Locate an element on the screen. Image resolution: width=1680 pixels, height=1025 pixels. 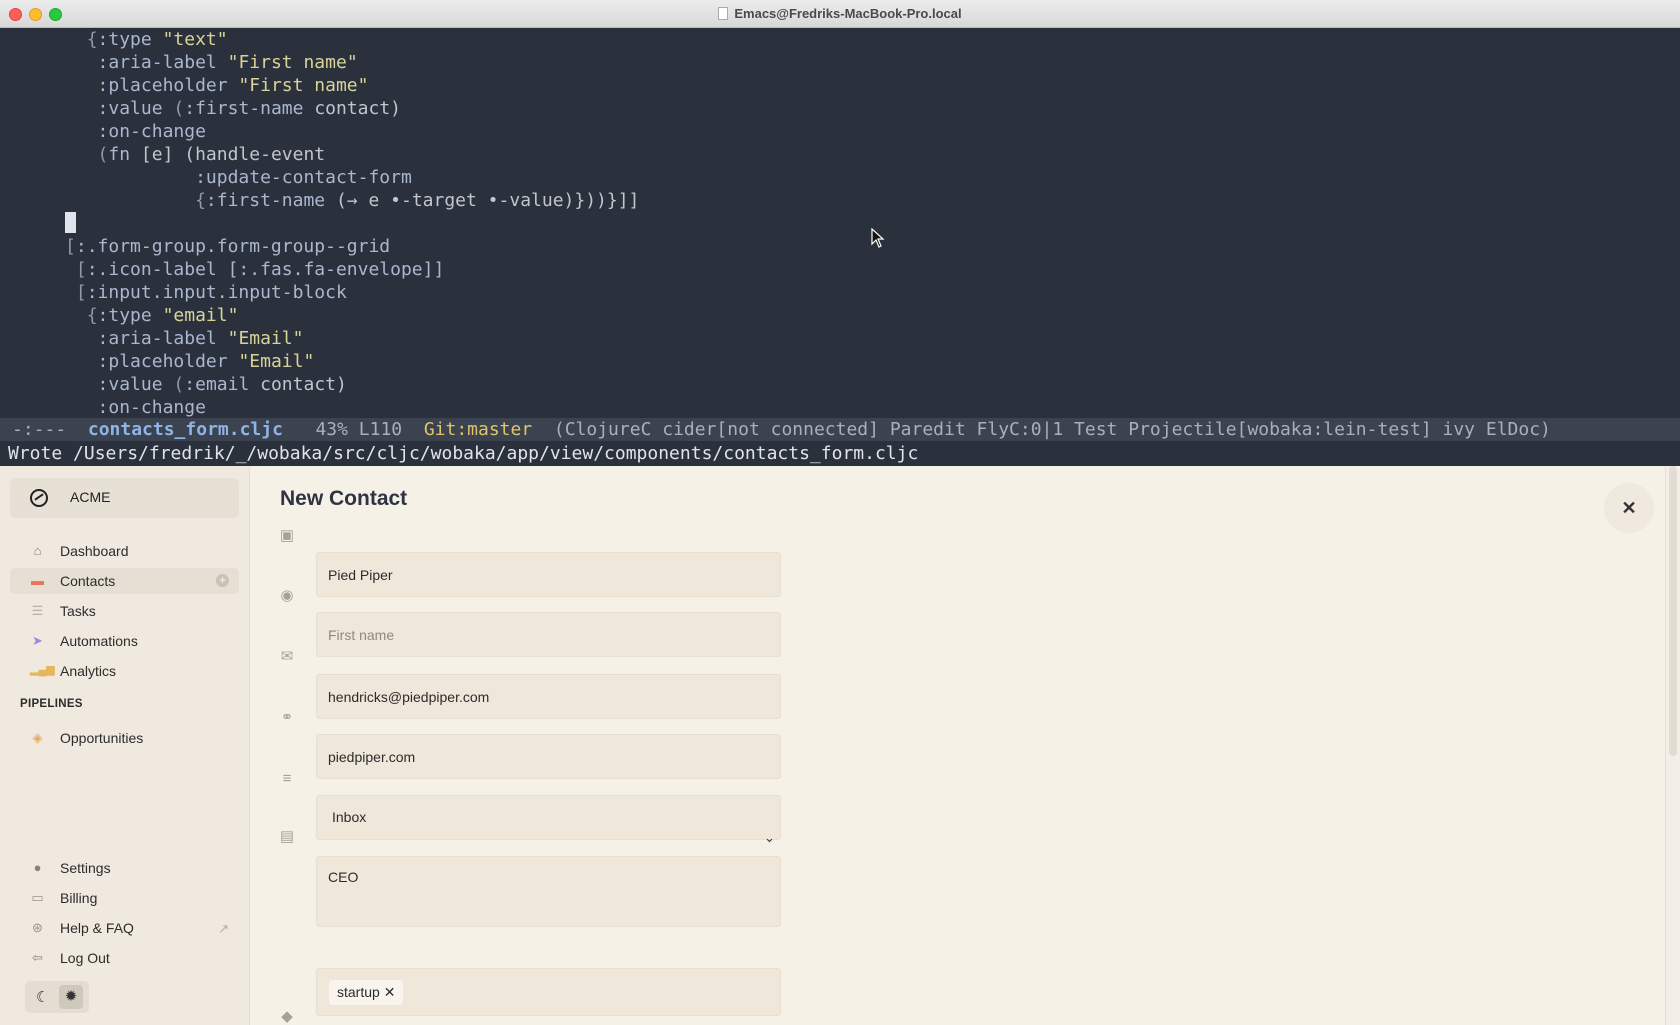
code-token: :.icon-label [:.fas.fa-envelope]] is located at coordinates (265, 269).